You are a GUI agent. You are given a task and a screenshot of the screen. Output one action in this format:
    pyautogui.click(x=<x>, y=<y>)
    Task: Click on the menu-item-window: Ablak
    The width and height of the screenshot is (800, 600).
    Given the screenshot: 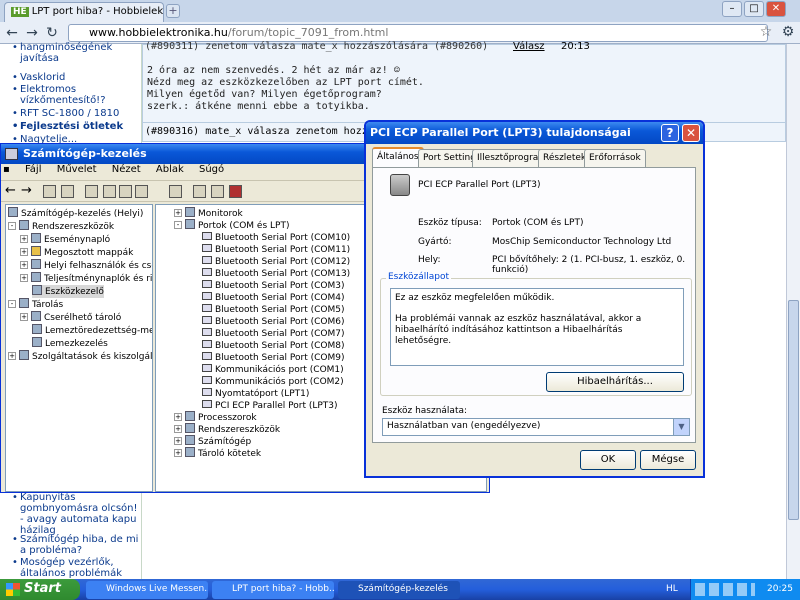 What is the action you would take?
    pyautogui.click(x=170, y=169)
    